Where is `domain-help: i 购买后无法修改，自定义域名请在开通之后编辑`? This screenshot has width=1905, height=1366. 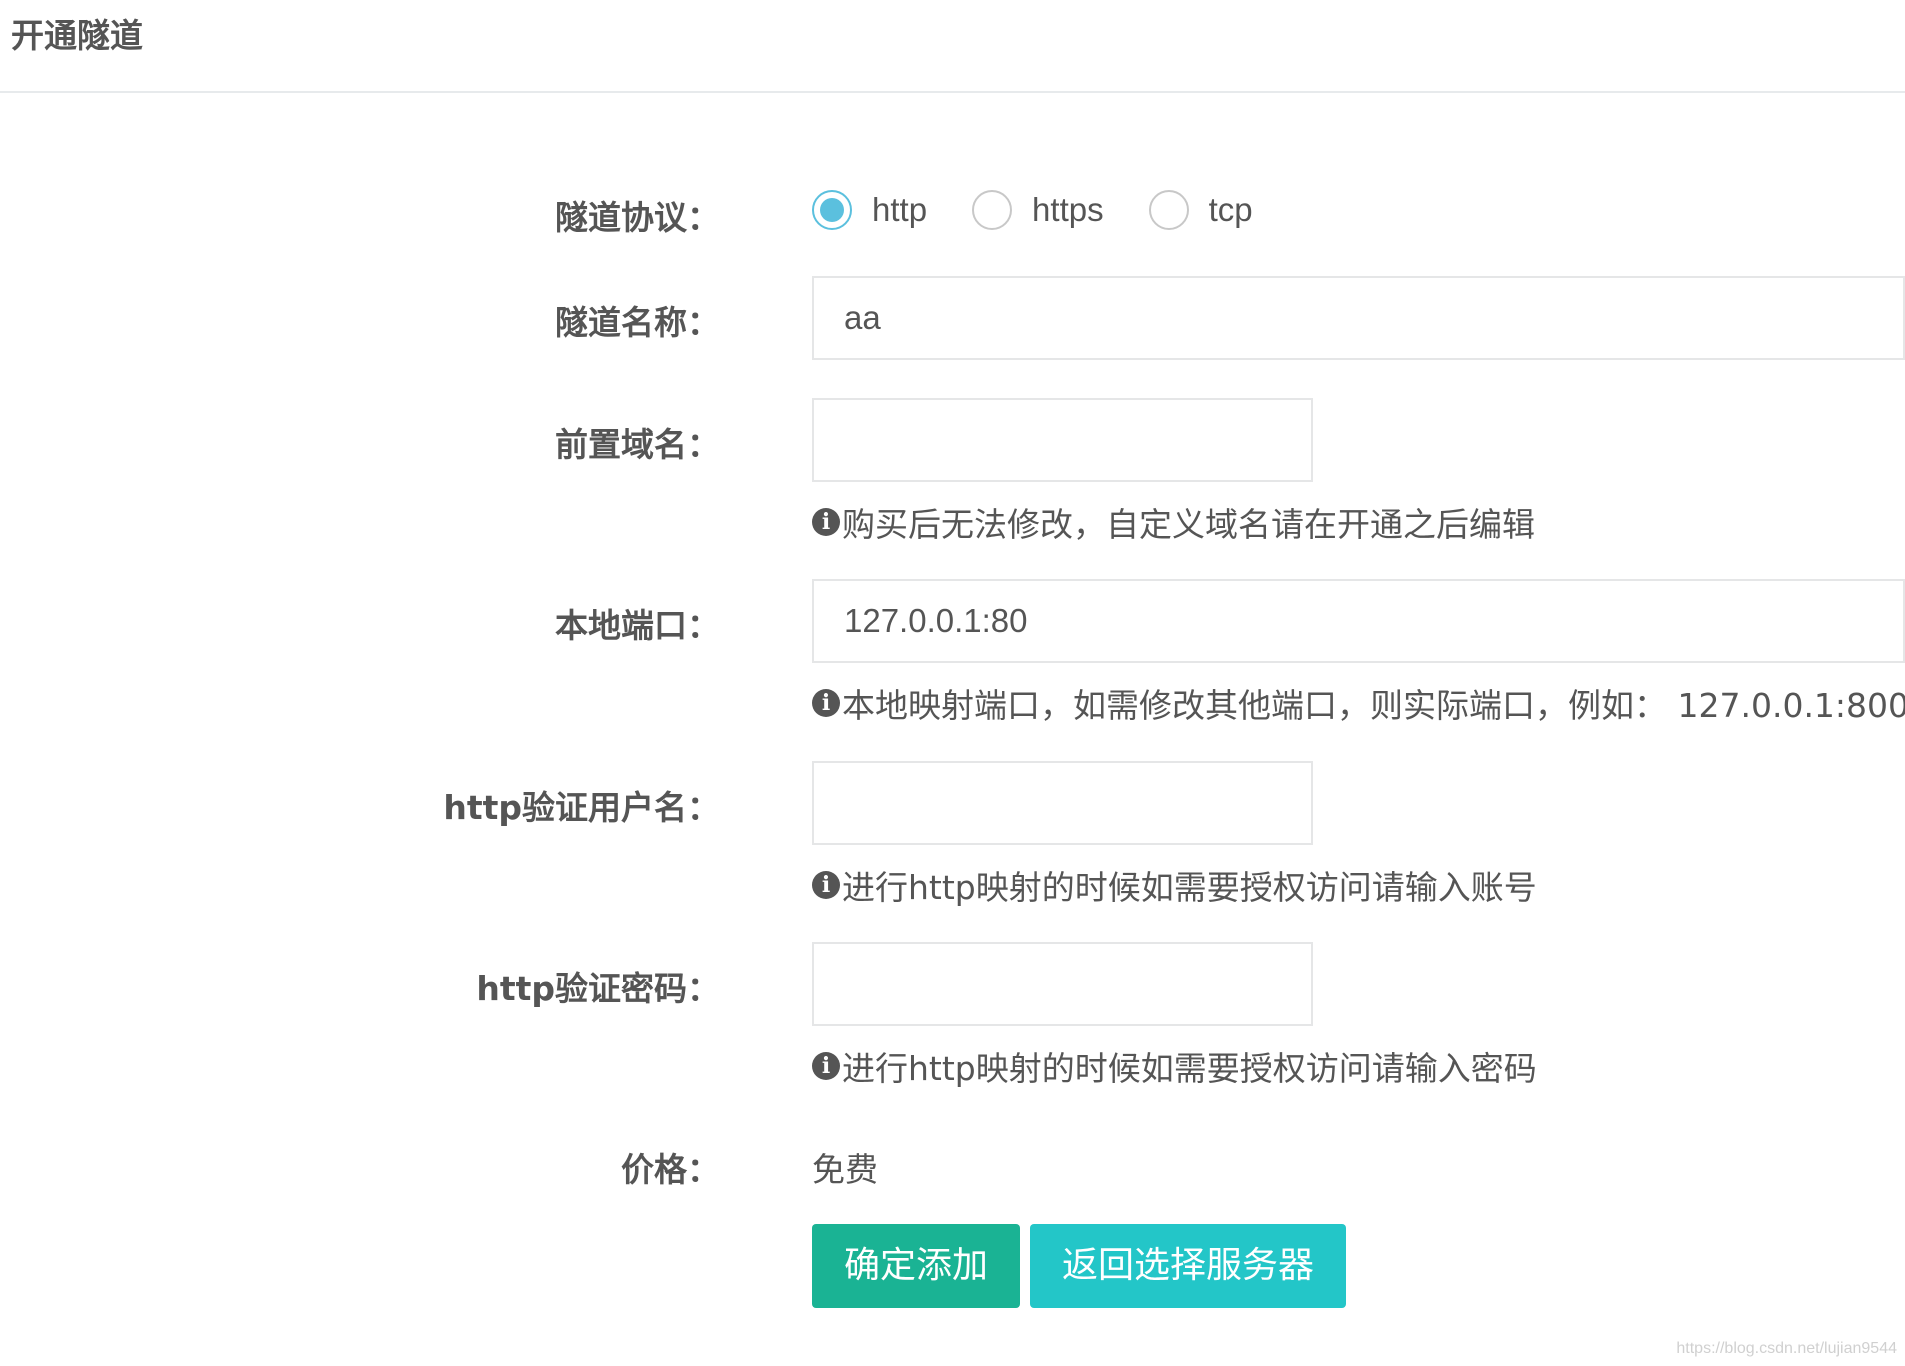 domain-help: i 购买后无法修改，自定义域名请在开通之后编辑 is located at coordinates (1173, 522).